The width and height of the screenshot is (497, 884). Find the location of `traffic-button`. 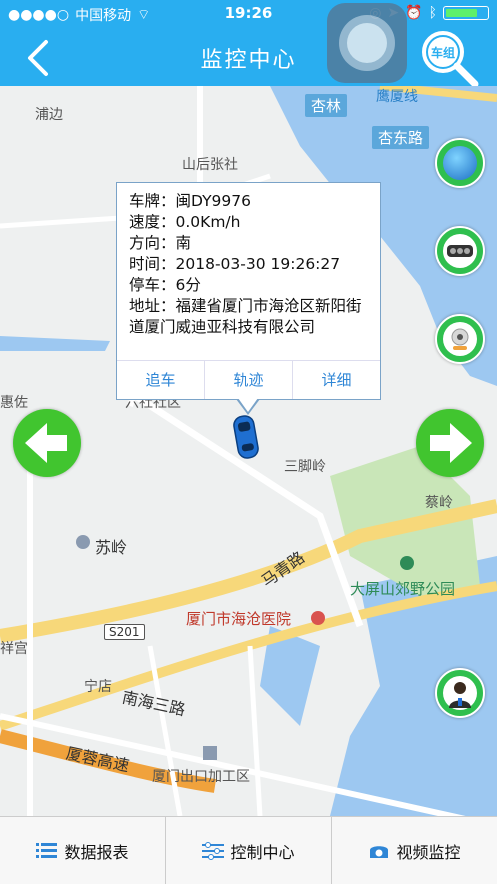

traffic-button is located at coordinates (460, 251).